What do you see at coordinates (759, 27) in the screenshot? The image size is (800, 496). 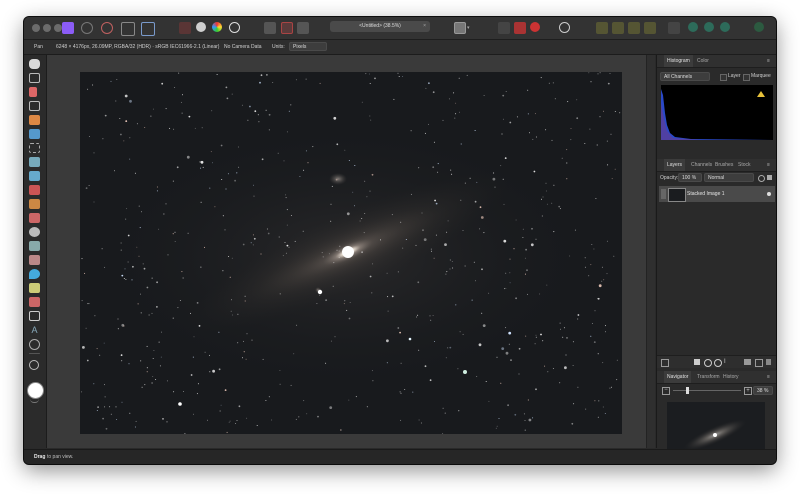 I see `user-account-icon` at bounding box center [759, 27].